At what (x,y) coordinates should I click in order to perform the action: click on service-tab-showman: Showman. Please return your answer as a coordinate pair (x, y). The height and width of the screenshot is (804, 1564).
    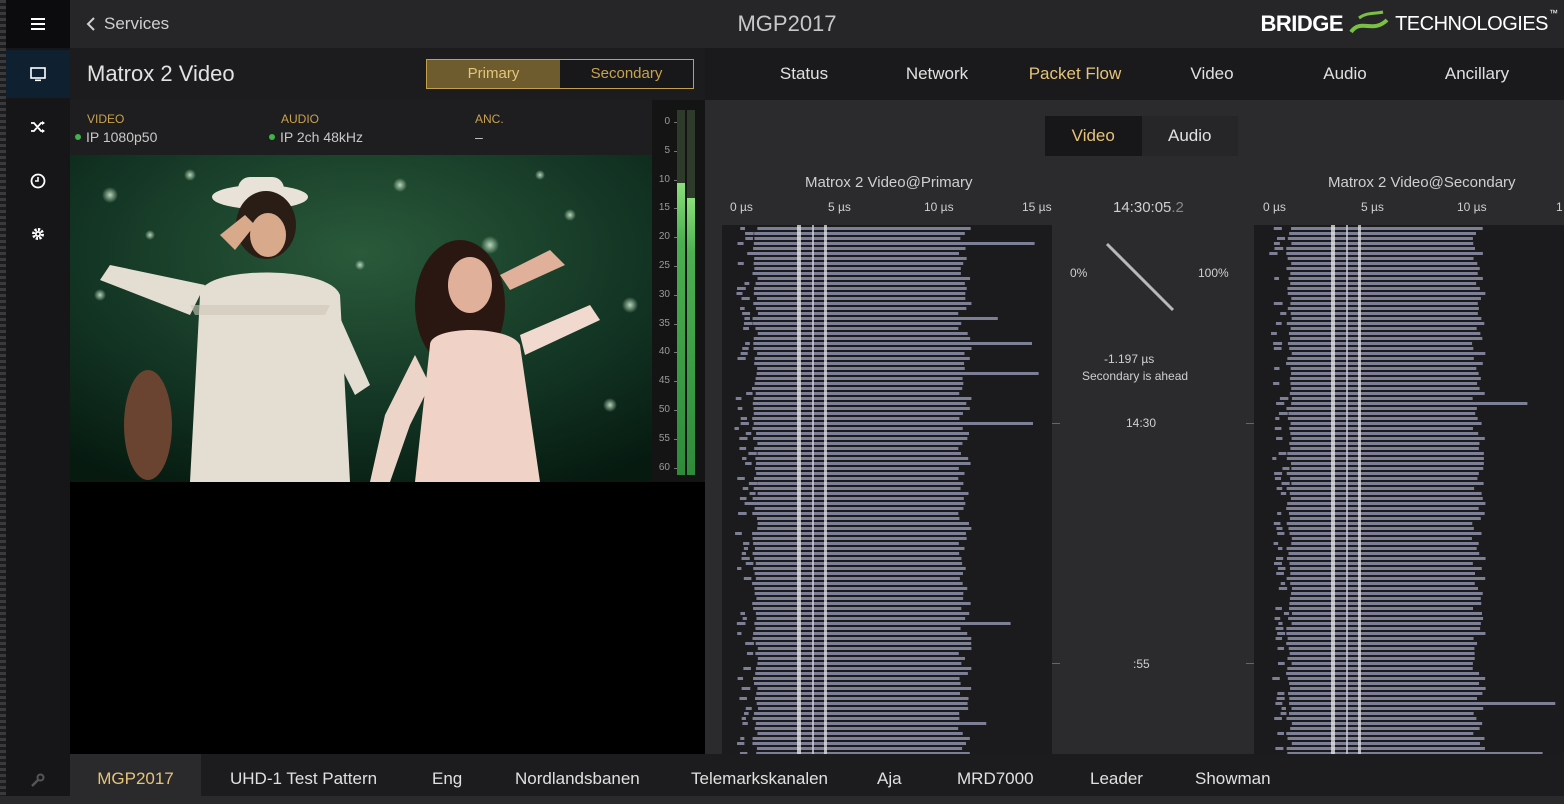
    Looking at the image, I should click on (1233, 775).